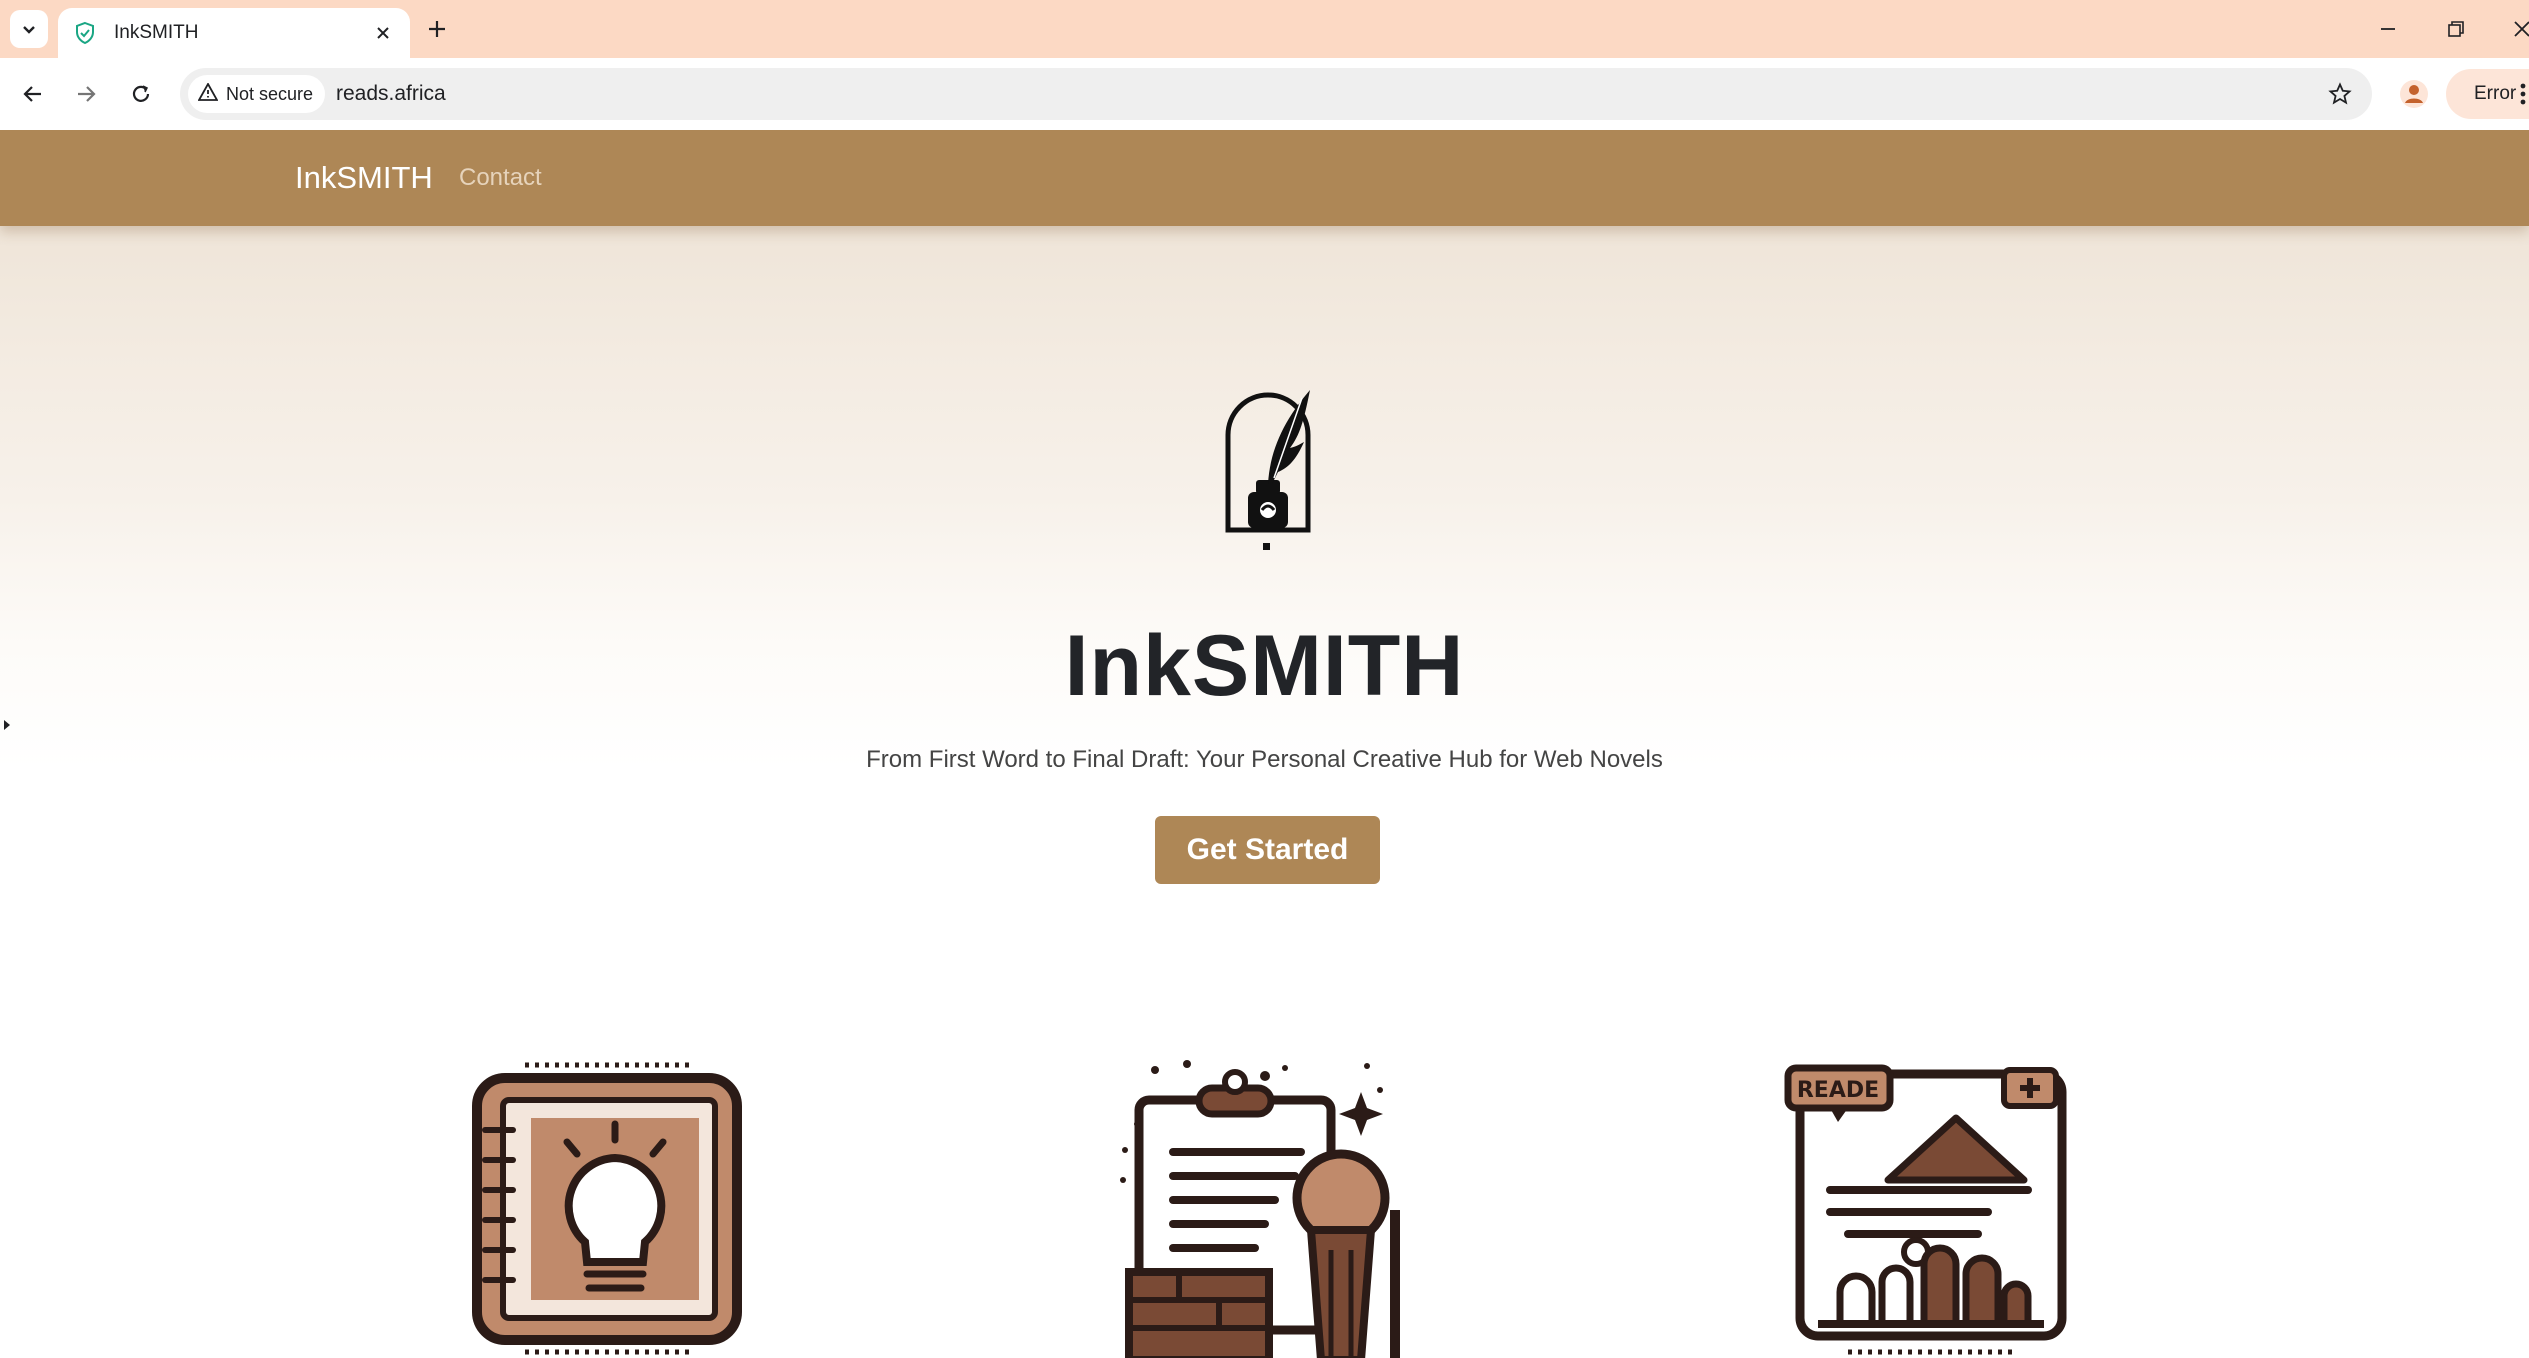 The image size is (2529, 1358). I want to click on reader-badge-text: READE, so click(1838, 1090).